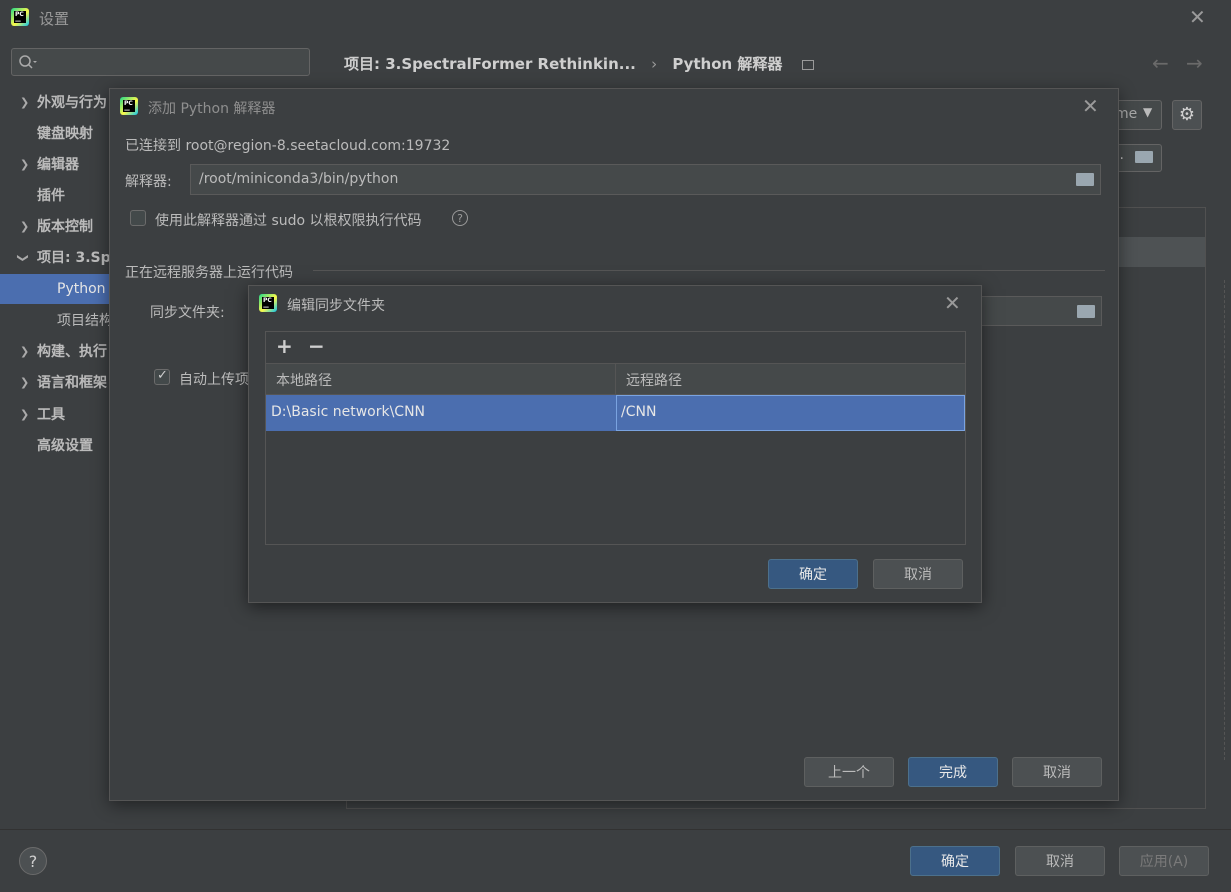  What do you see at coordinates (72, 383) in the screenshot?
I see `sidebar-item-label: 语言和框架` at bounding box center [72, 383].